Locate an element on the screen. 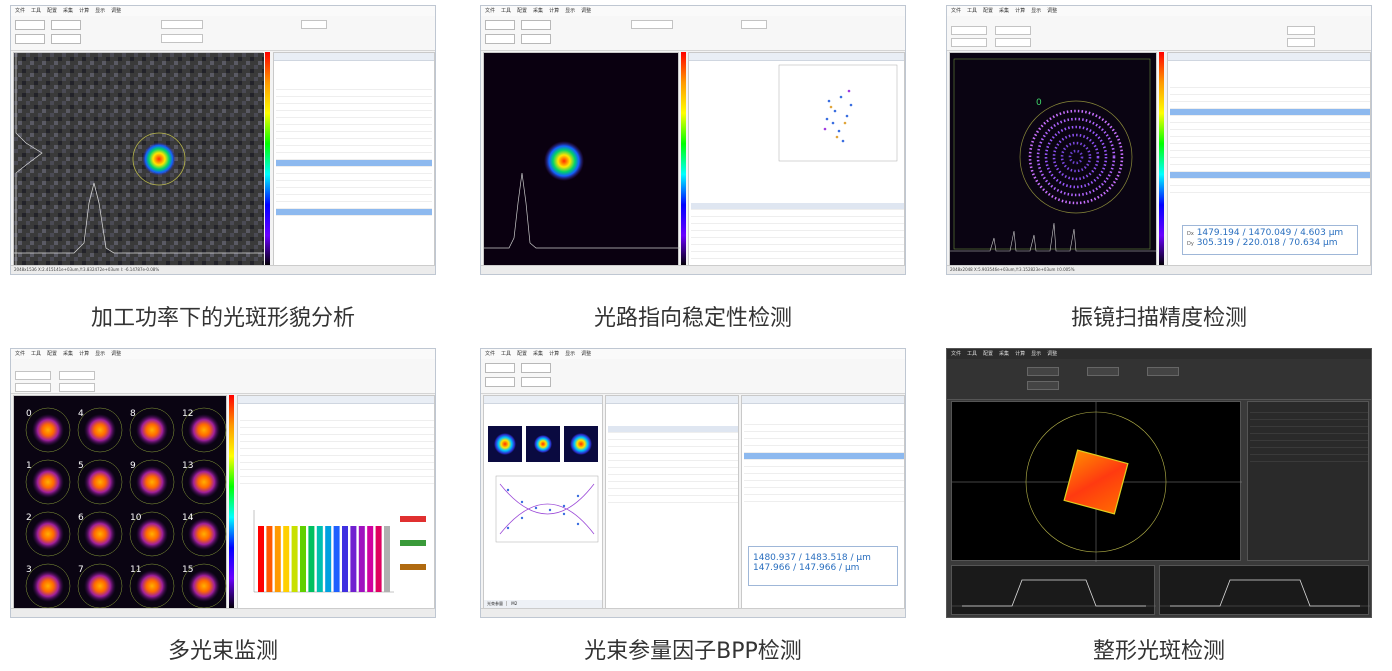 Image resolution: width=1392 pixels, height=671 pixels. image-view: 0 is located at coordinates (1053, 159).